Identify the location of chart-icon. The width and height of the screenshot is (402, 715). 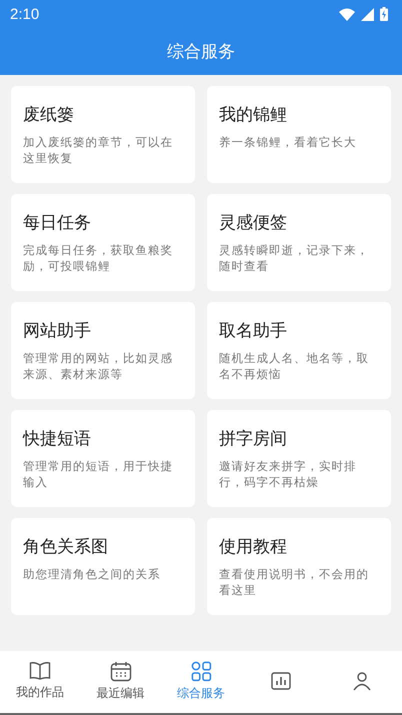
(281, 681).